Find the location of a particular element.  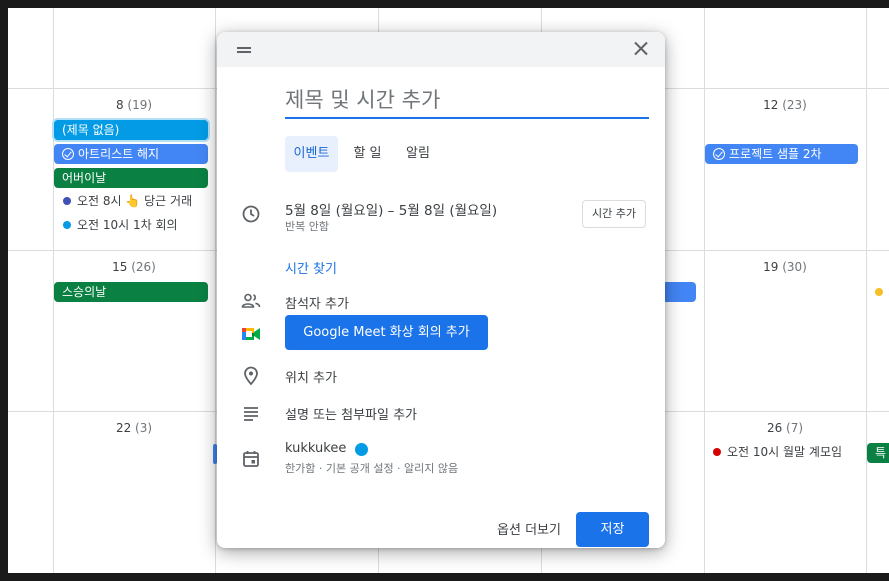

day-number-22: 22 (3) is located at coordinates (134, 428).